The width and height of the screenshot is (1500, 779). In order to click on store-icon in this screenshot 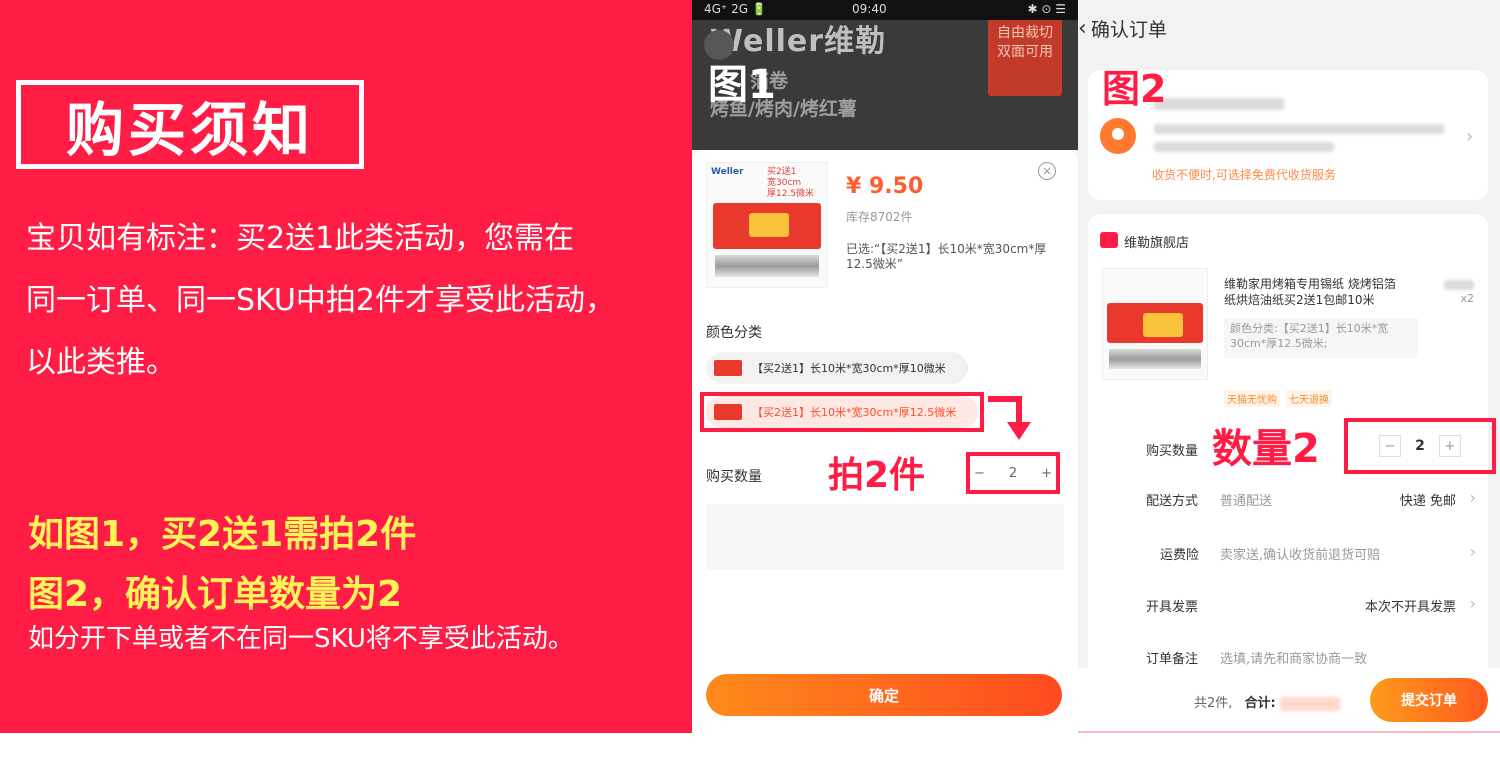, I will do `click(1109, 240)`.